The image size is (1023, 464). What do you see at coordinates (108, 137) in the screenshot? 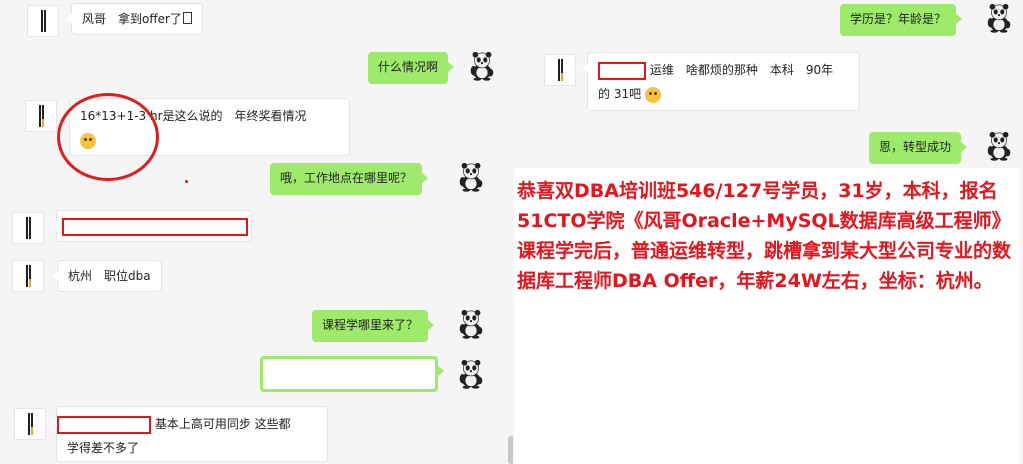
I see `red-circle-annotation` at bounding box center [108, 137].